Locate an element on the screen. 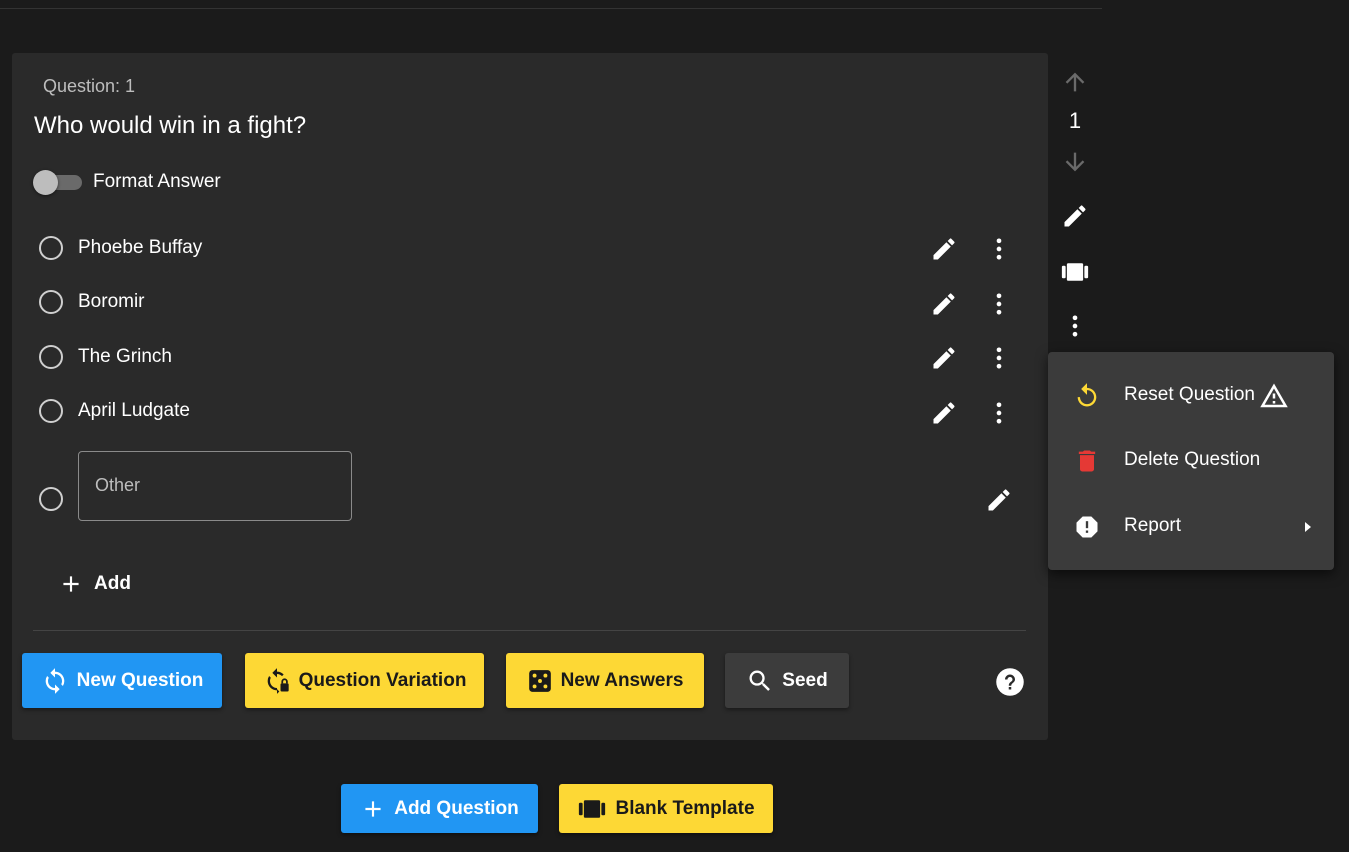 The width and height of the screenshot is (1349, 852). seed-button: Seed is located at coordinates (787, 680).